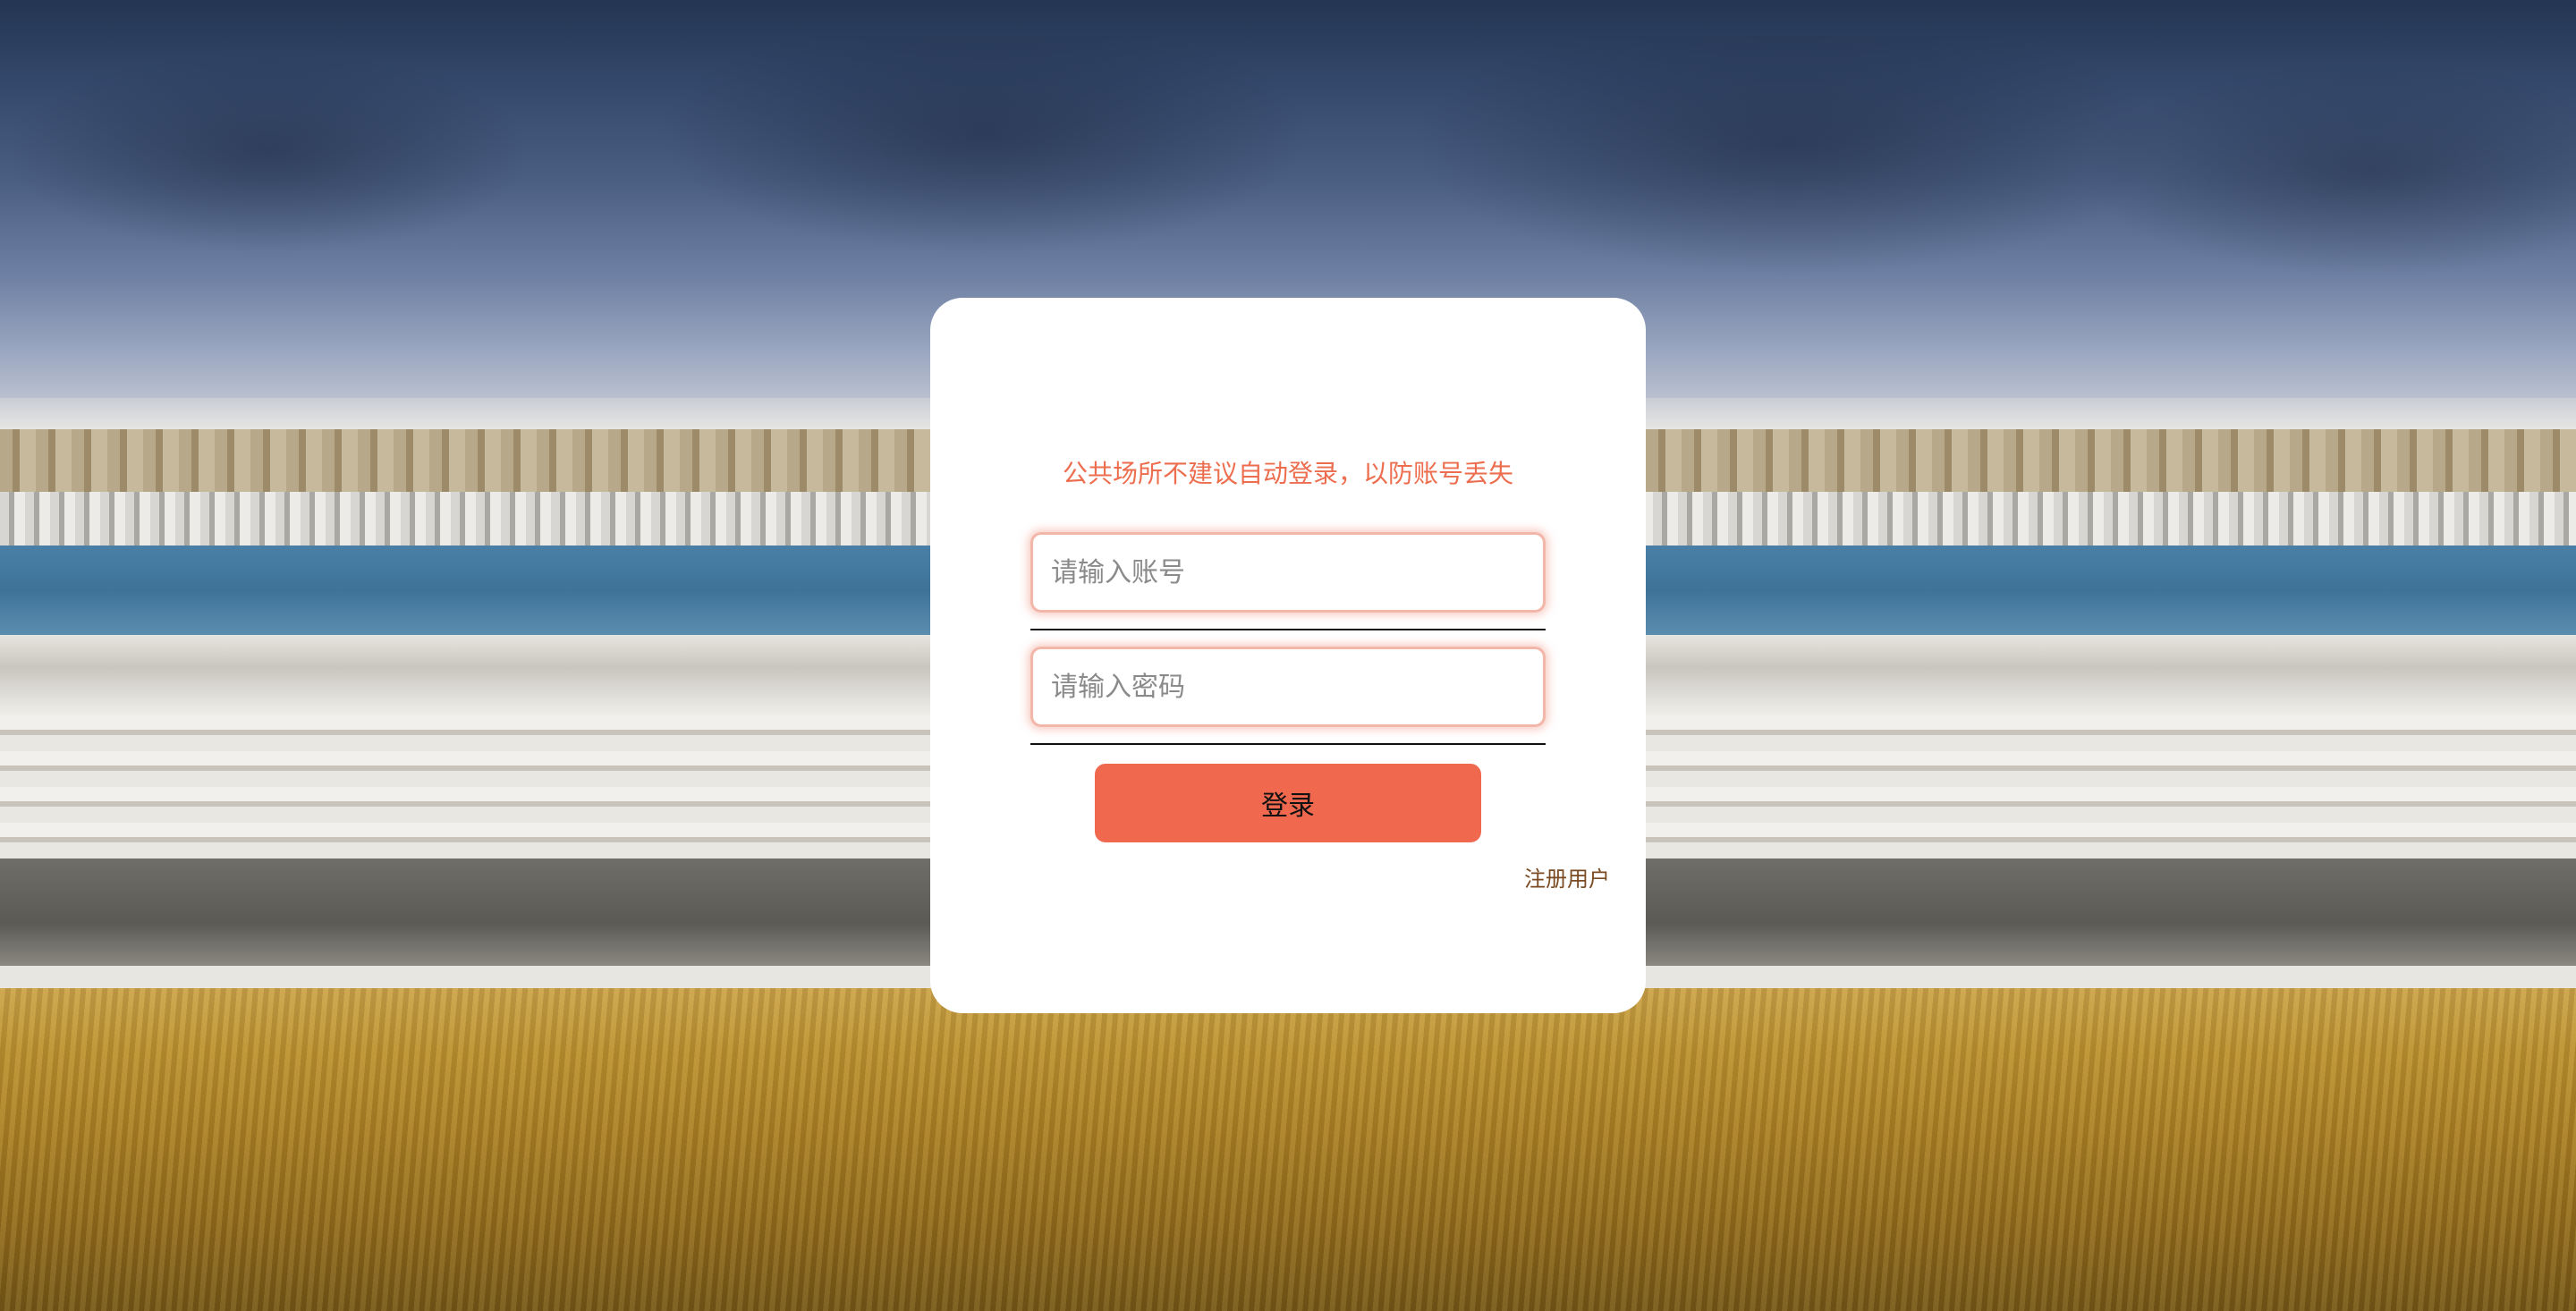  I want to click on login-notice: 公共场所不建议自动登录，以防账号丢失, so click(1287, 473).